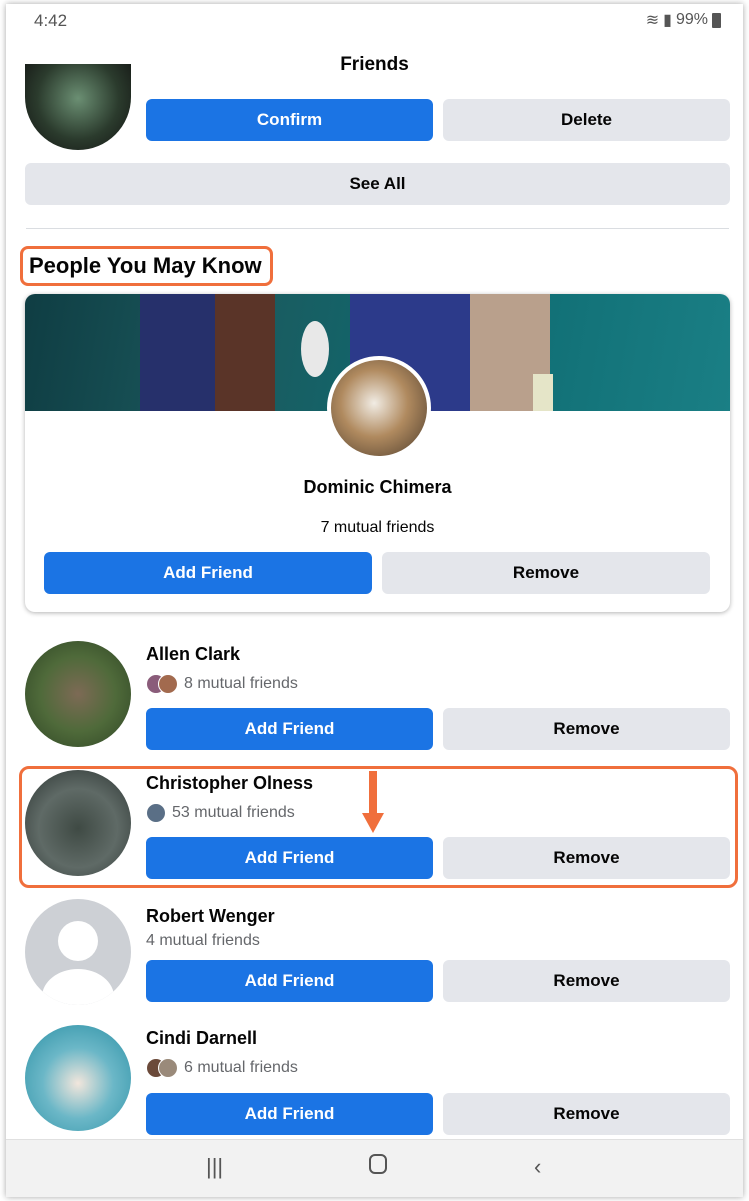 This screenshot has height=1201, width=749. What do you see at coordinates (214, 1167) in the screenshot?
I see `recent-apps-icon: |||` at bounding box center [214, 1167].